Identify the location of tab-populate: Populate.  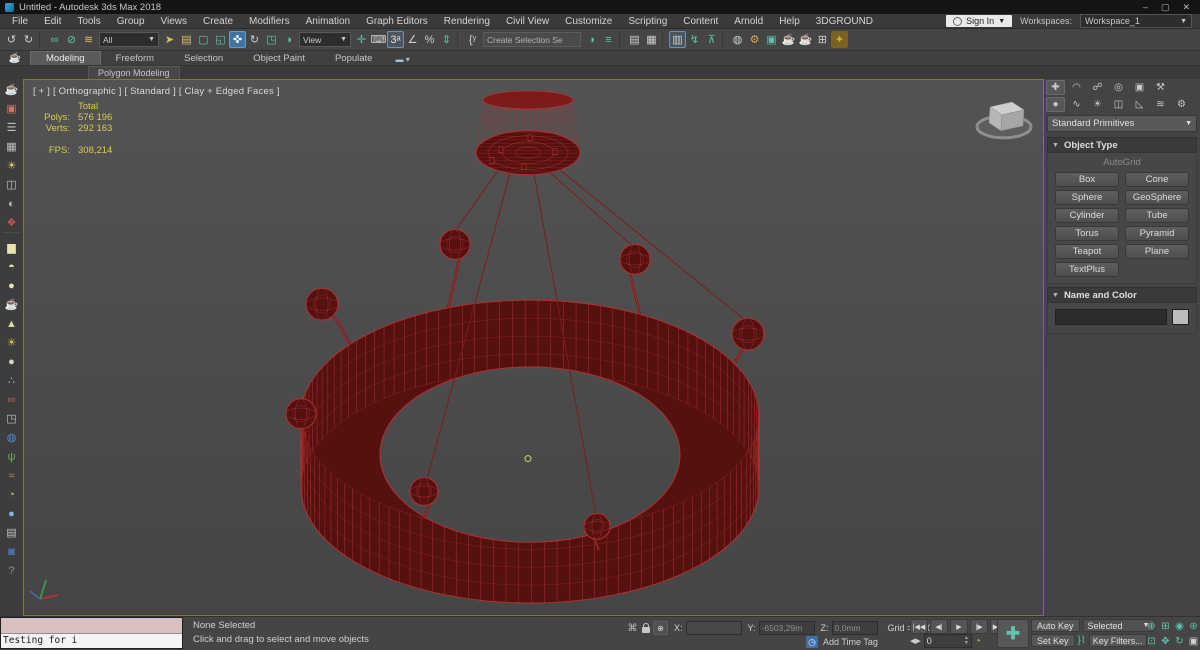
(354, 58).